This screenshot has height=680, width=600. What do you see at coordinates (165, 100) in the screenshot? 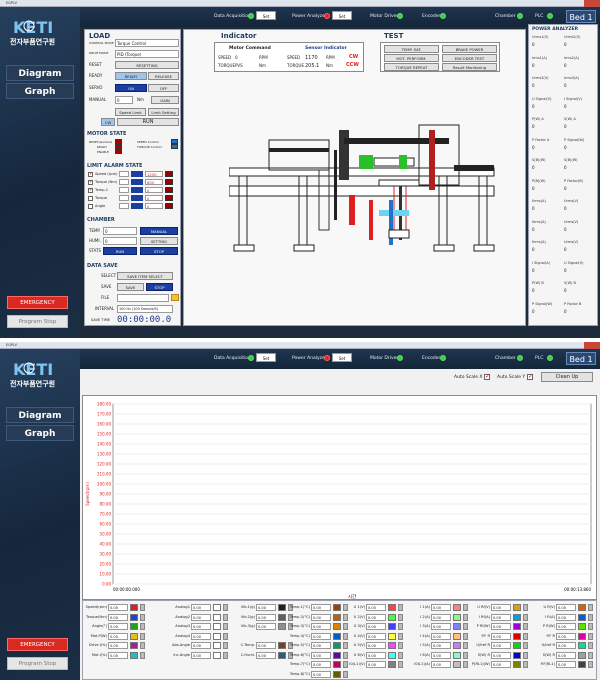
I see `gain-button: GAIN` at bounding box center [165, 100].